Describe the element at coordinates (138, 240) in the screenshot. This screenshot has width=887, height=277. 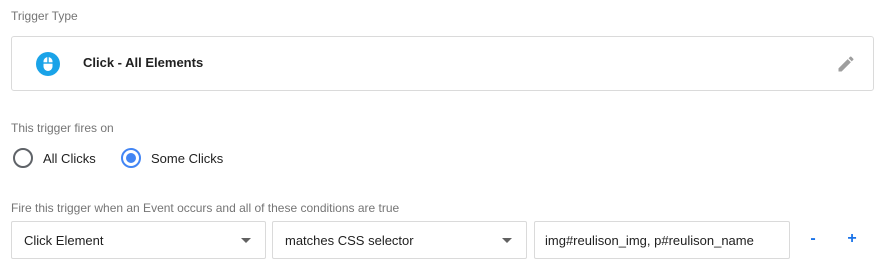
I see `variable-select: Click Element` at that location.